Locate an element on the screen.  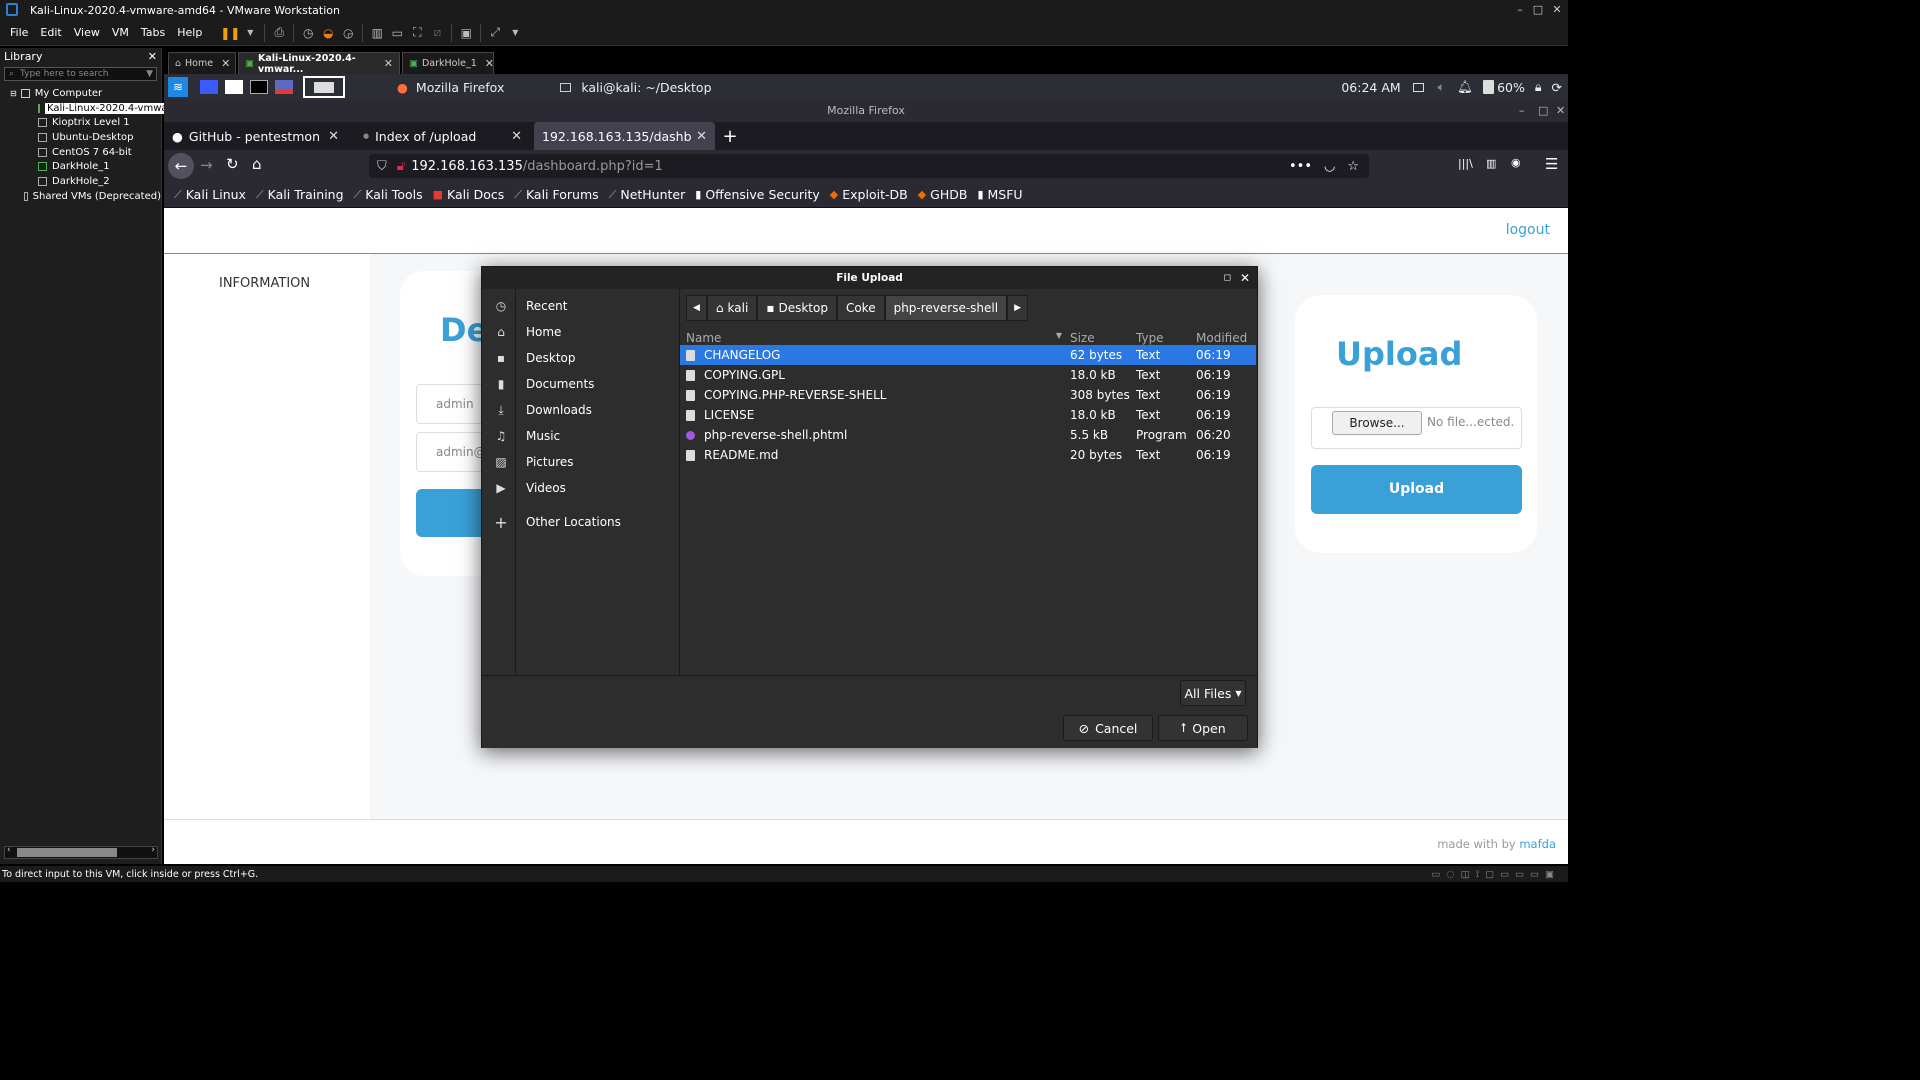
revert-snapshot-icon: ◒ is located at coordinates (328, 33).